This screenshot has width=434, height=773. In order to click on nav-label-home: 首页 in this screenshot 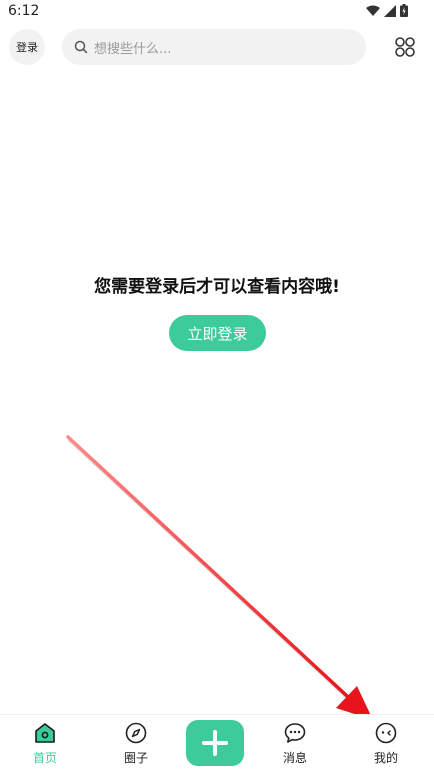, I will do `click(44, 758)`.